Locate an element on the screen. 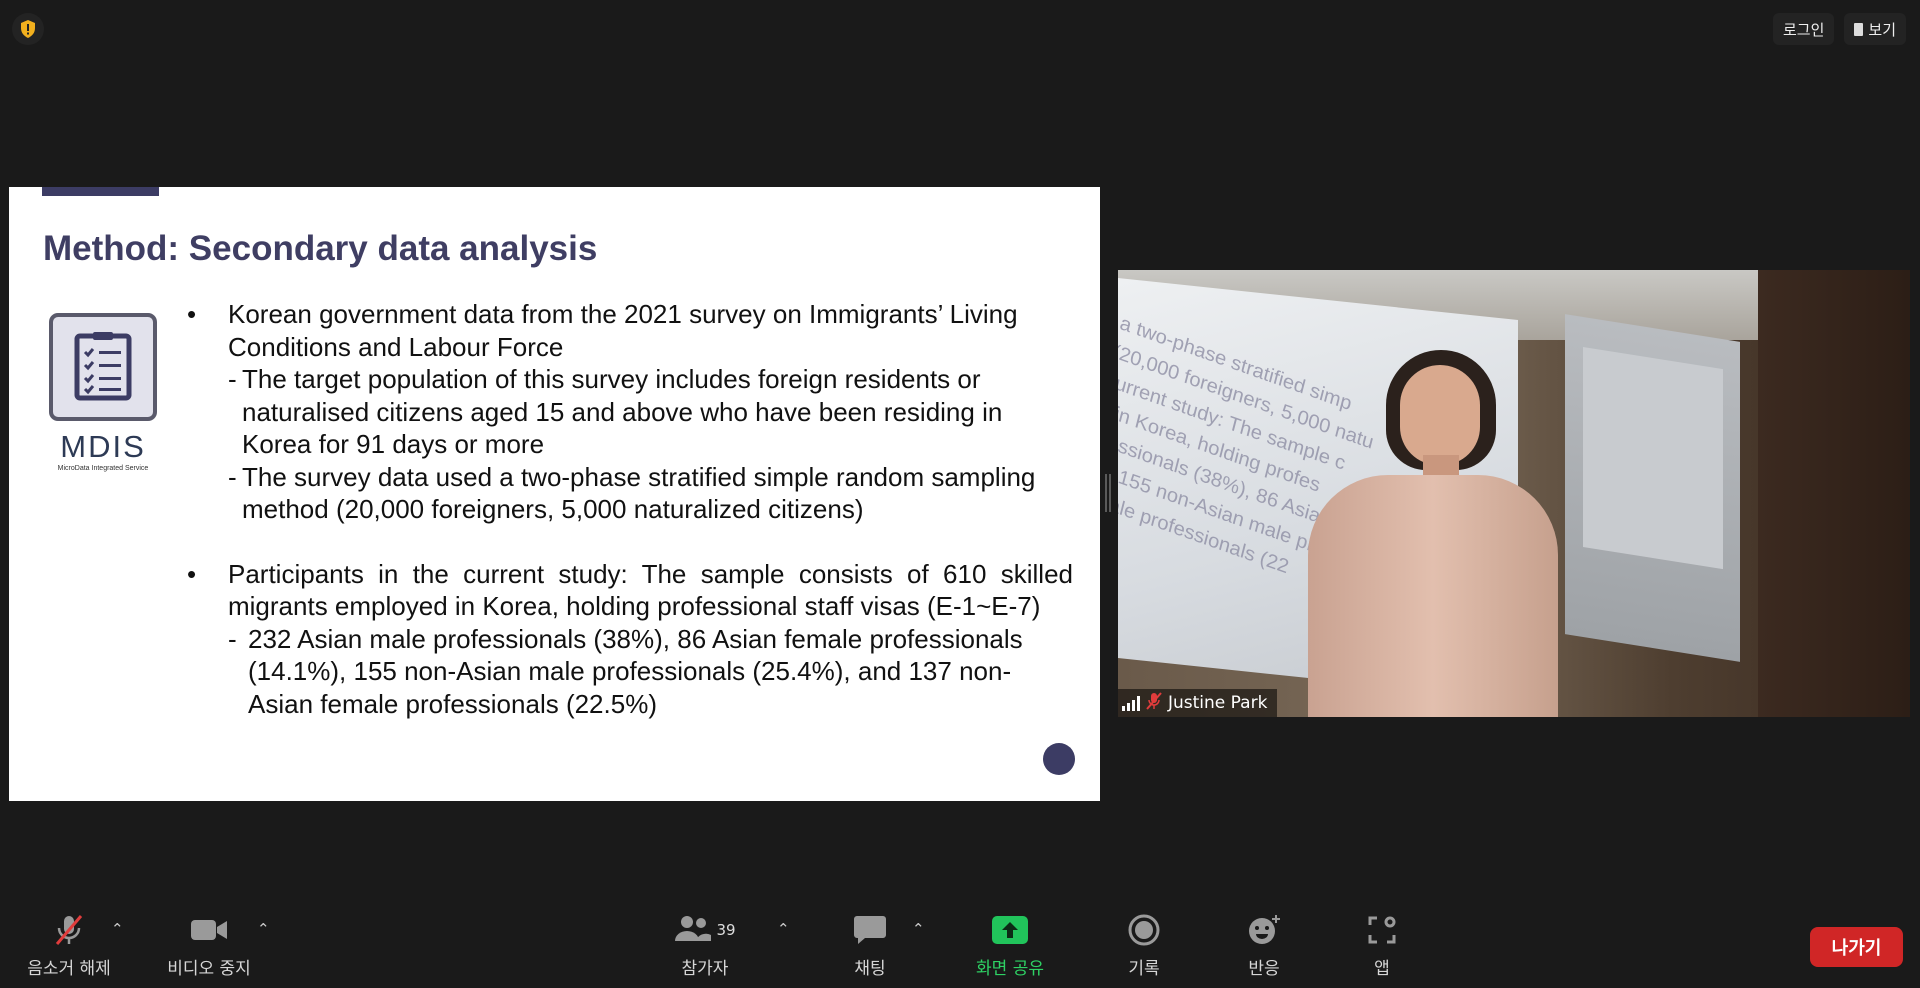 The image size is (1920, 988). share-screen-button: 화면 공유 is located at coordinates (1010, 943).